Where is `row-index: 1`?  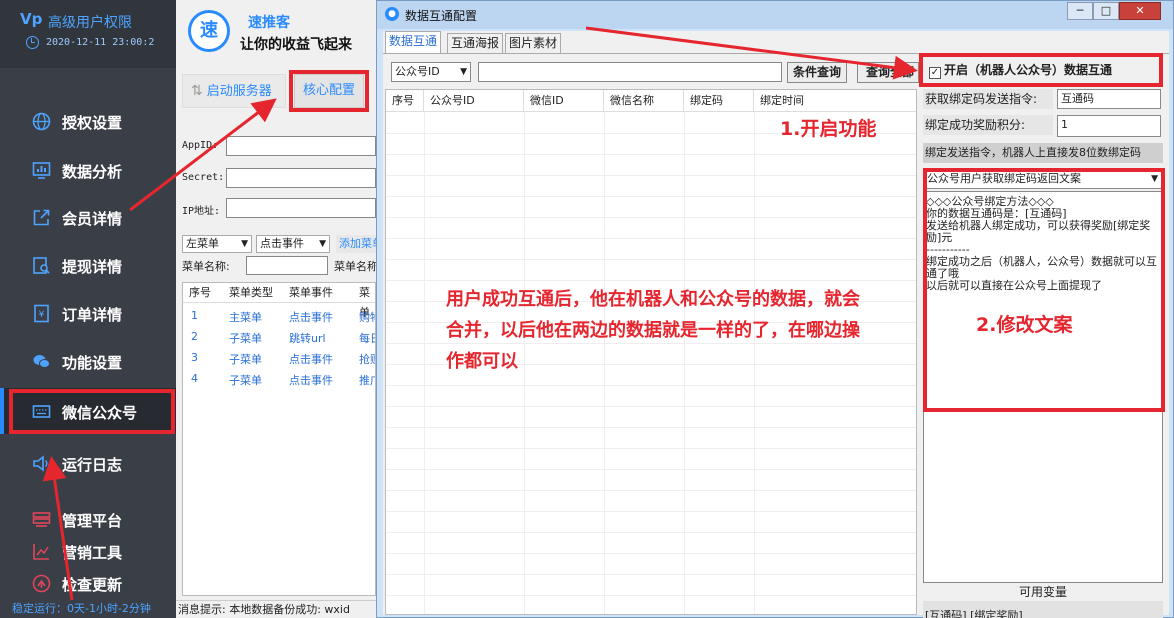
row-index: 1 is located at coordinates (194, 315).